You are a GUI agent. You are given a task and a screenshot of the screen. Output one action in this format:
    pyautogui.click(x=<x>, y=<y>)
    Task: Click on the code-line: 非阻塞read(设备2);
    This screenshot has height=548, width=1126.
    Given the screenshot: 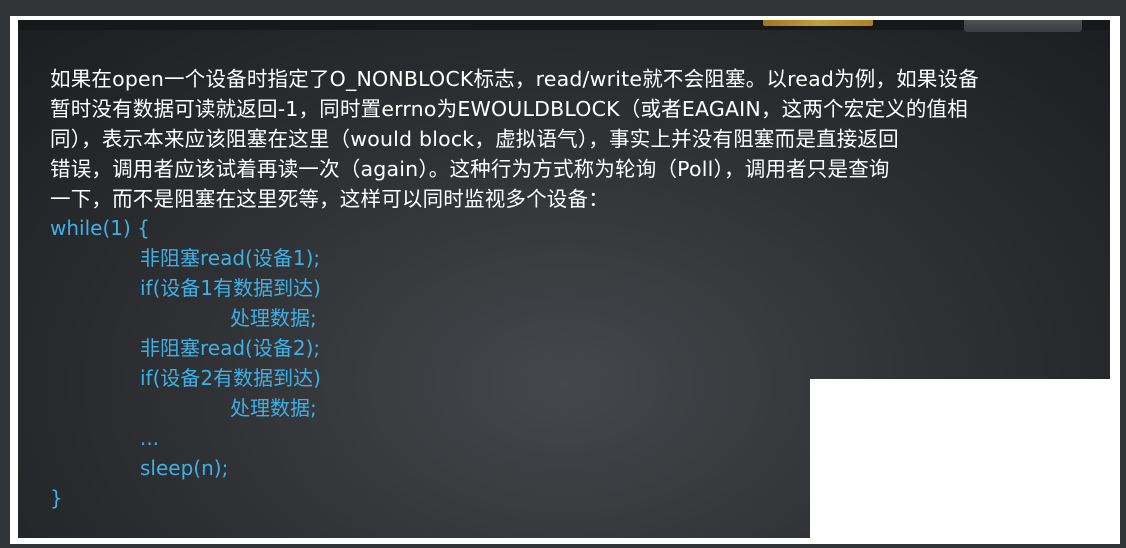 What is the action you would take?
    pyautogui.click(x=230, y=348)
    